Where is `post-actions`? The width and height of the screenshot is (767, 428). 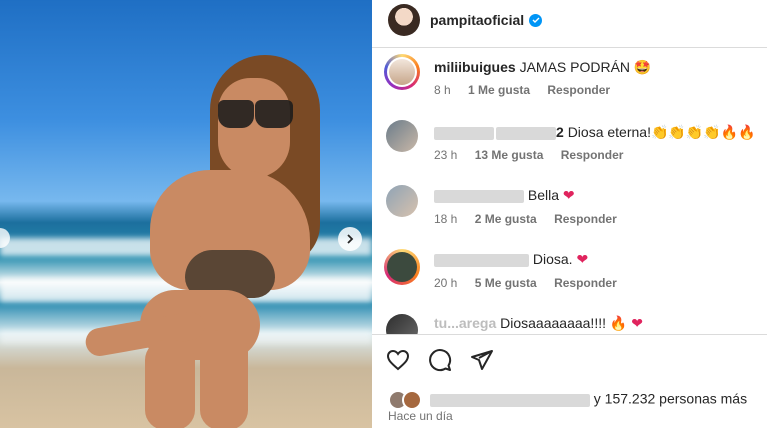 post-actions is located at coordinates (440, 360).